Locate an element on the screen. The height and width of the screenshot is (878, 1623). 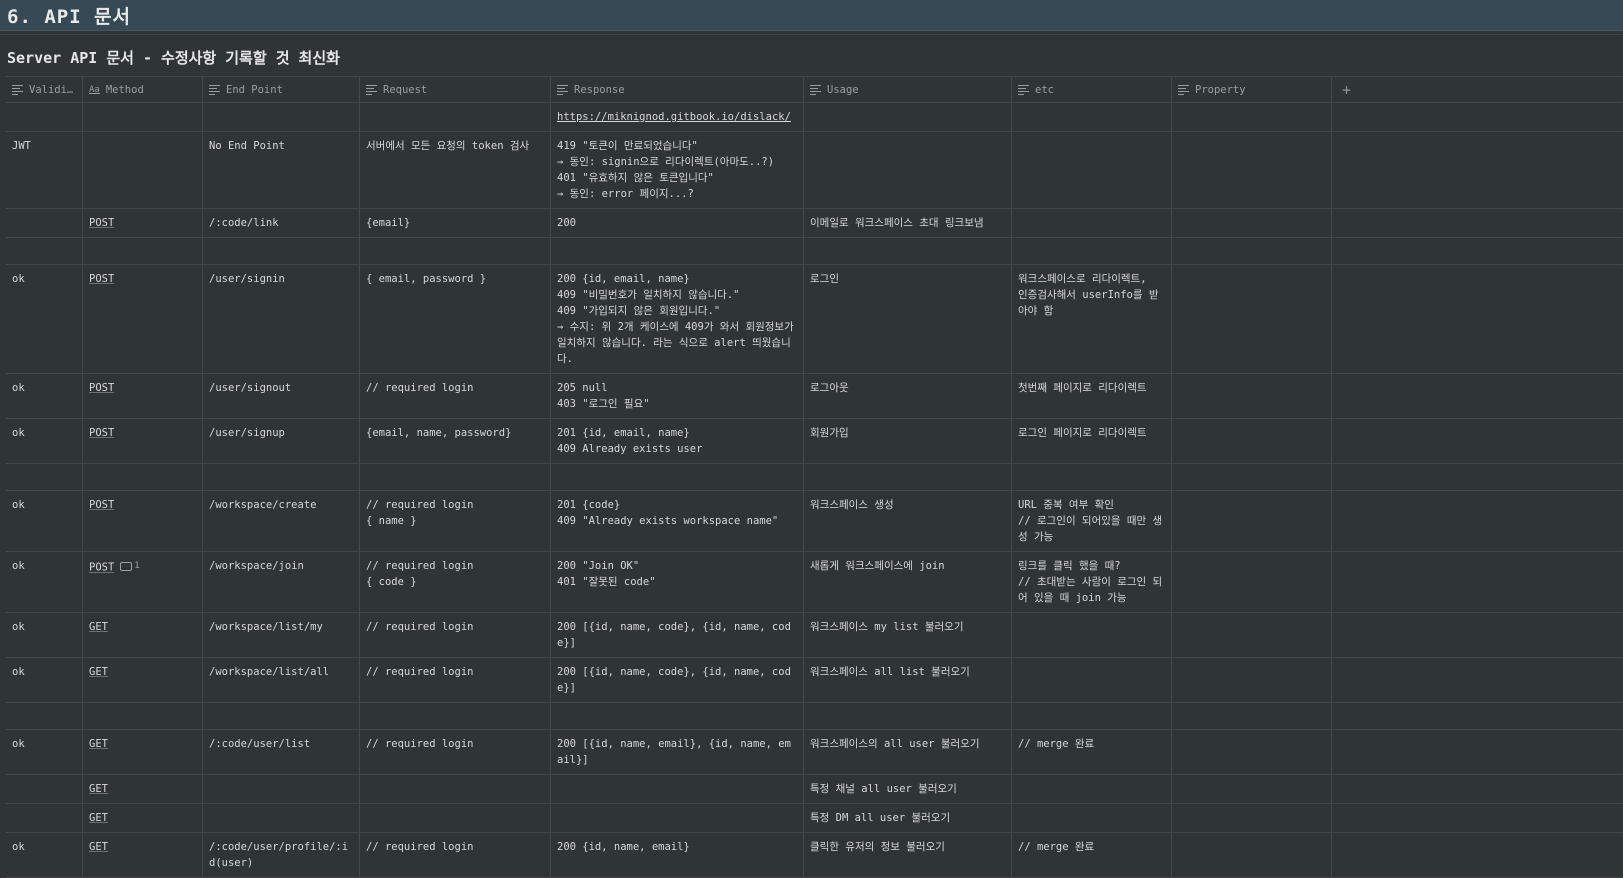
cell-endpoint: /workspace/list/all is located at coordinates (281, 680).